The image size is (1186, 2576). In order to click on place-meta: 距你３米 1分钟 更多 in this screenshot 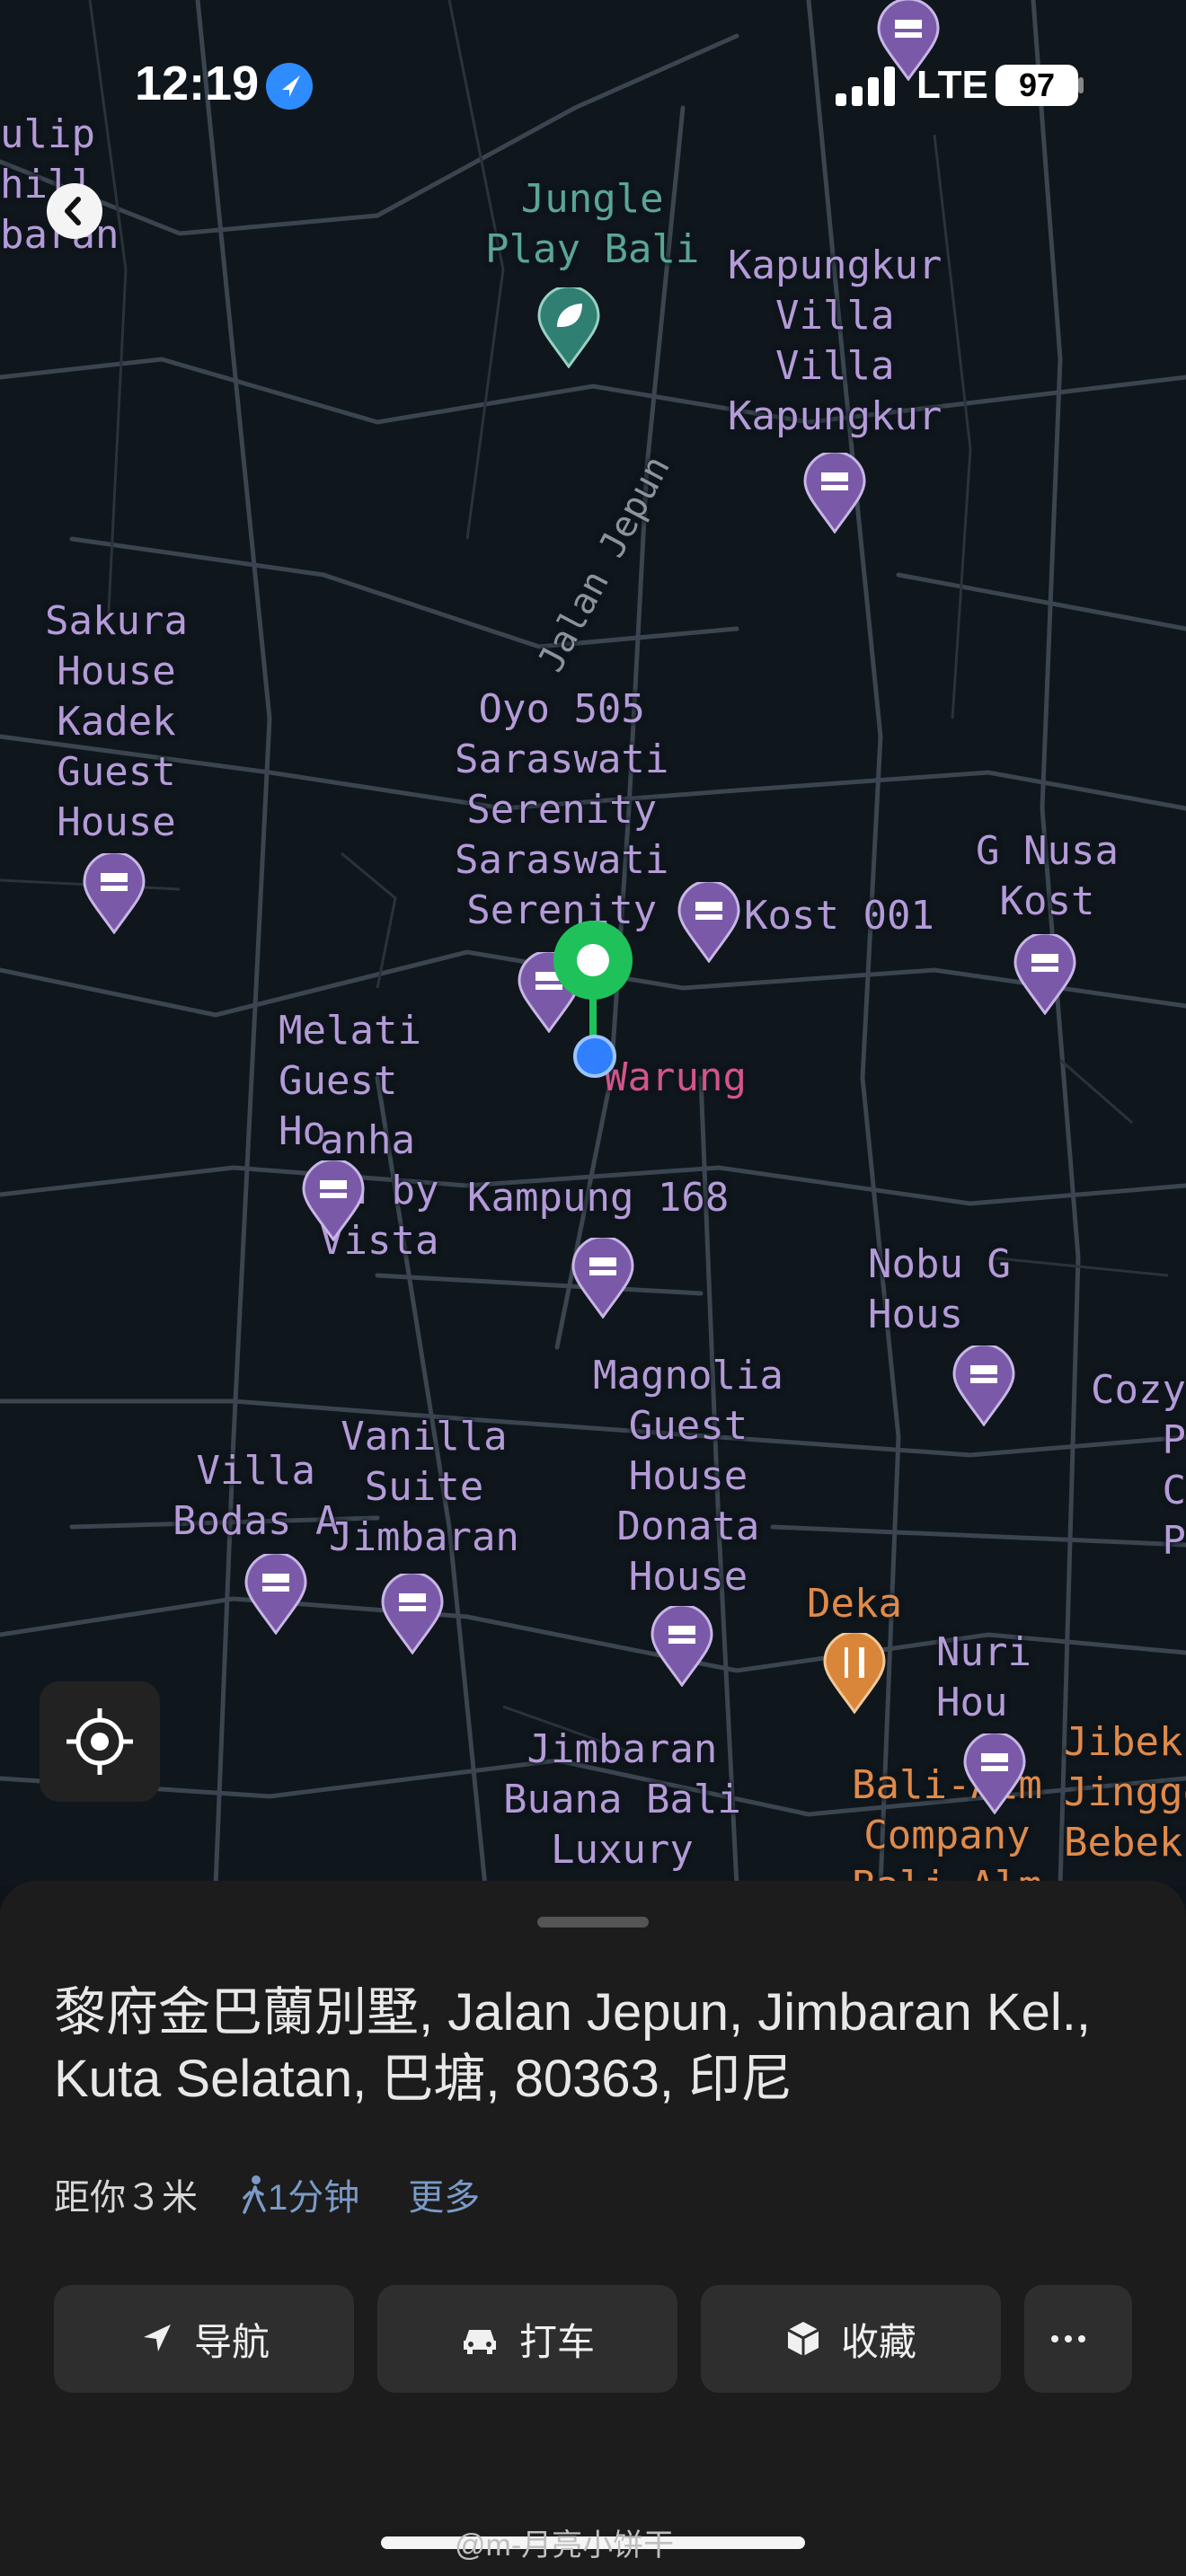, I will do `click(267, 2194)`.